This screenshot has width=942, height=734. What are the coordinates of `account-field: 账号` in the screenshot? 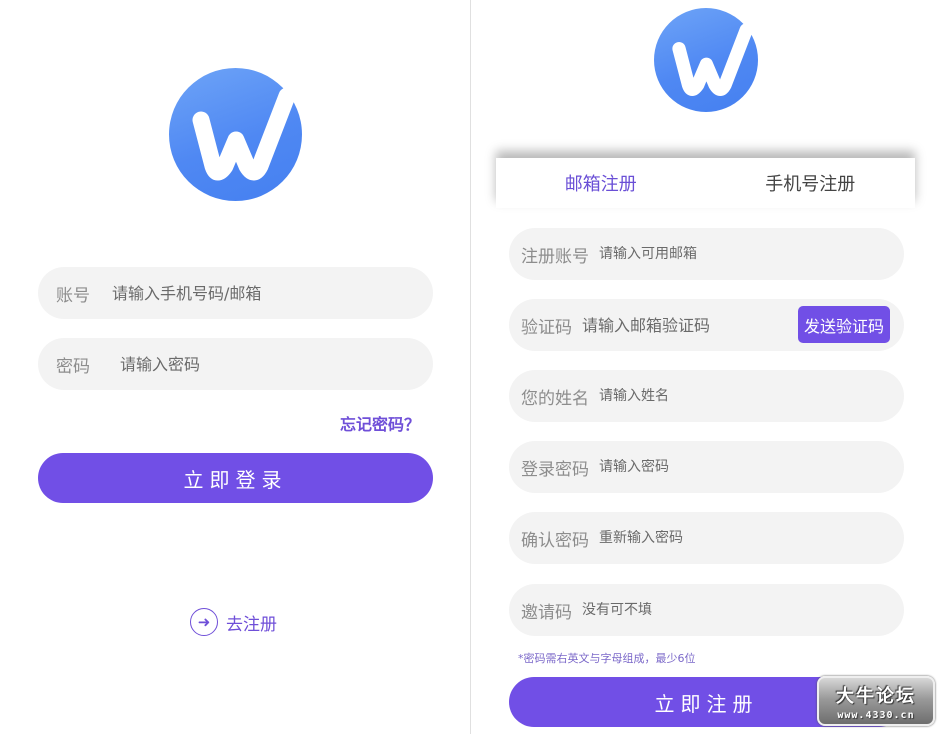 It's located at (235, 293).